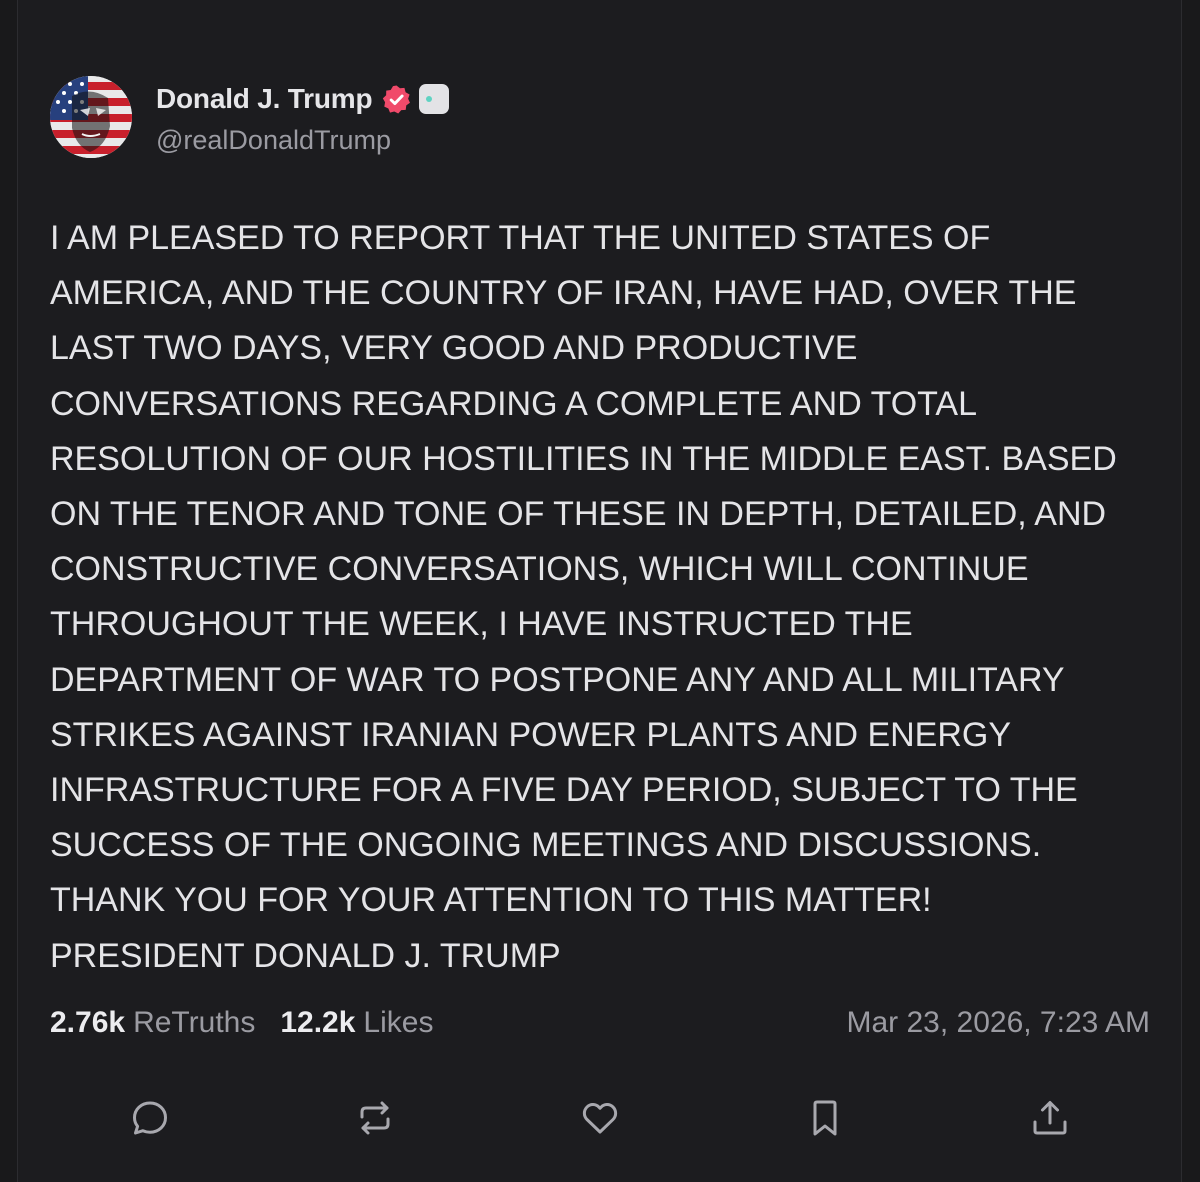 This screenshot has height=1182, width=1200. I want to click on share-button, so click(1050, 1118).